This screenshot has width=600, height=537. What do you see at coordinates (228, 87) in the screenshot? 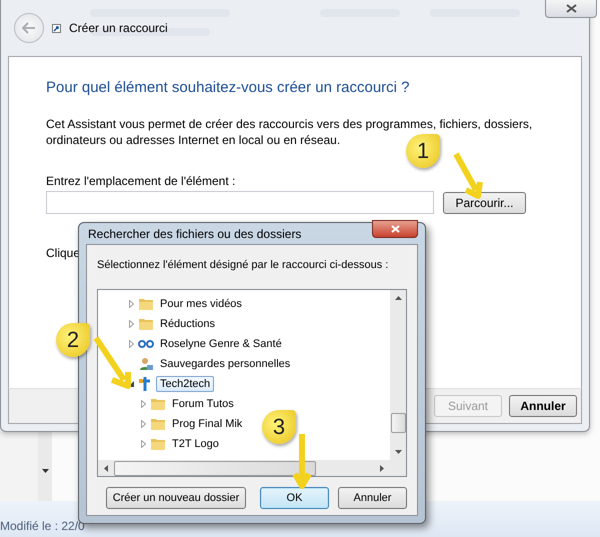
I see `wizard-heading: Pour quel élément souhaitez-vous créer un raccourci ?` at bounding box center [228, 87].